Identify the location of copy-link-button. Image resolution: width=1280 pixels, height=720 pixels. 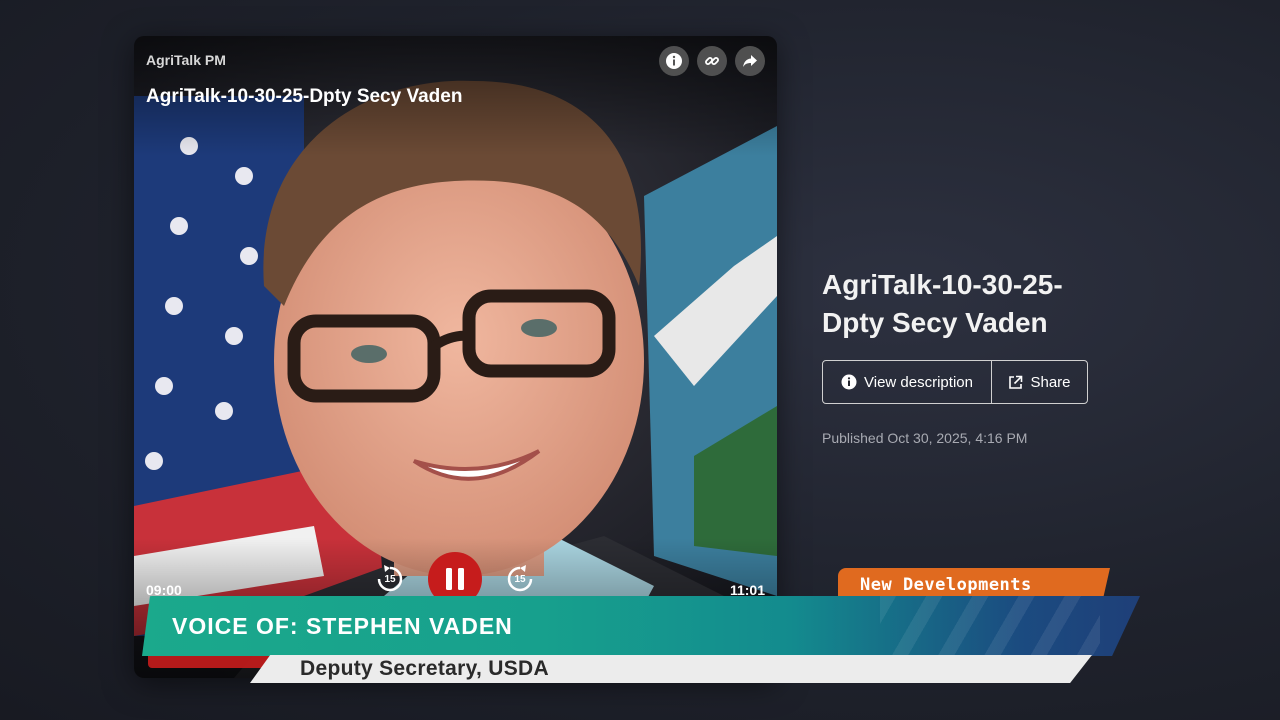
(712, 61).